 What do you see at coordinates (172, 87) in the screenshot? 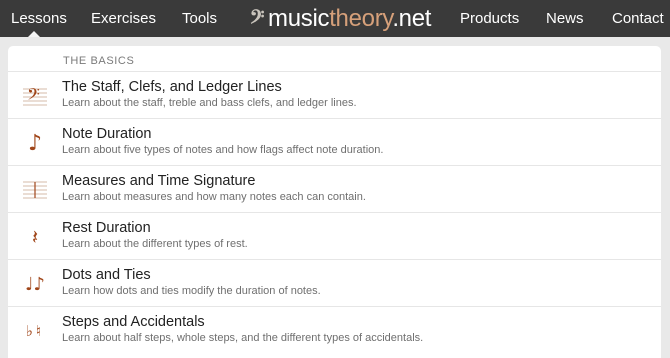
I see `lesson-title: The Staff, Clefs, and Ledger Lines` at bounding box center [172, 87].